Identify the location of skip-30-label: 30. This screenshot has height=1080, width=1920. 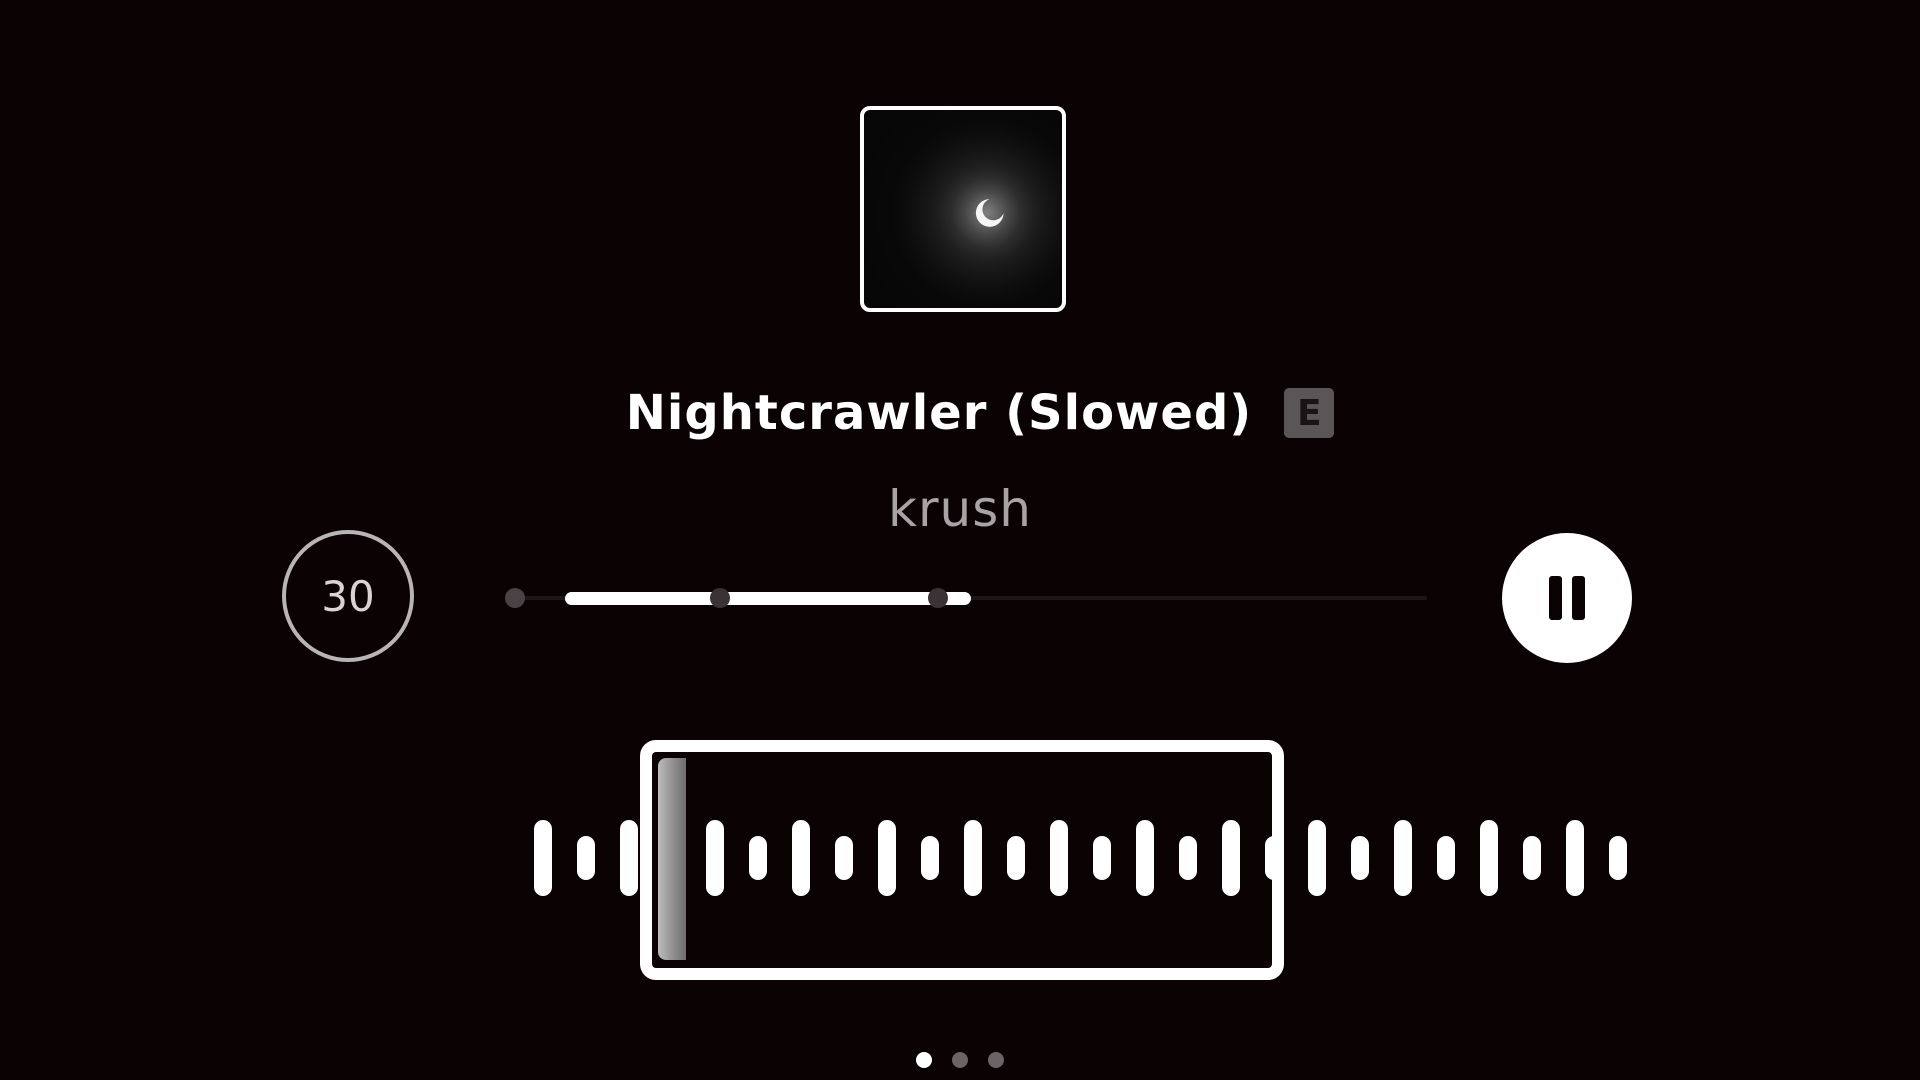
(348, 596).